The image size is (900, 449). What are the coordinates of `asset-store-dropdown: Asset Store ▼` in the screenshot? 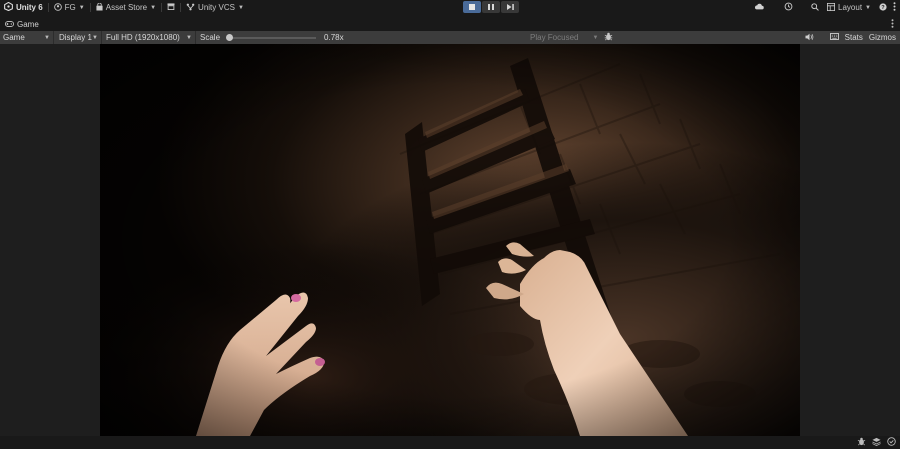 It's located at (126, 7).